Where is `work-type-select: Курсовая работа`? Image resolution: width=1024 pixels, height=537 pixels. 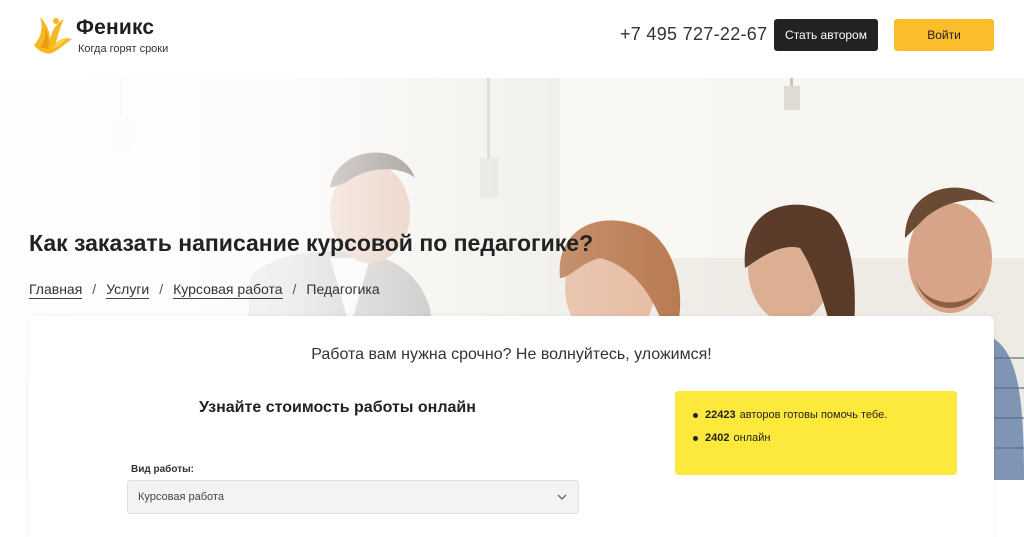 work-type-select: Курсовая работа is located at coordinates (353, 497).